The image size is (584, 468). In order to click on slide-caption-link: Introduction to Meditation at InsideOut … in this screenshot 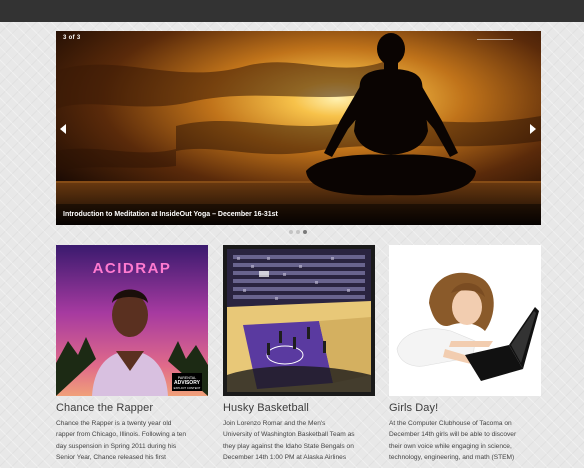, I will do `click(170, 214)`.